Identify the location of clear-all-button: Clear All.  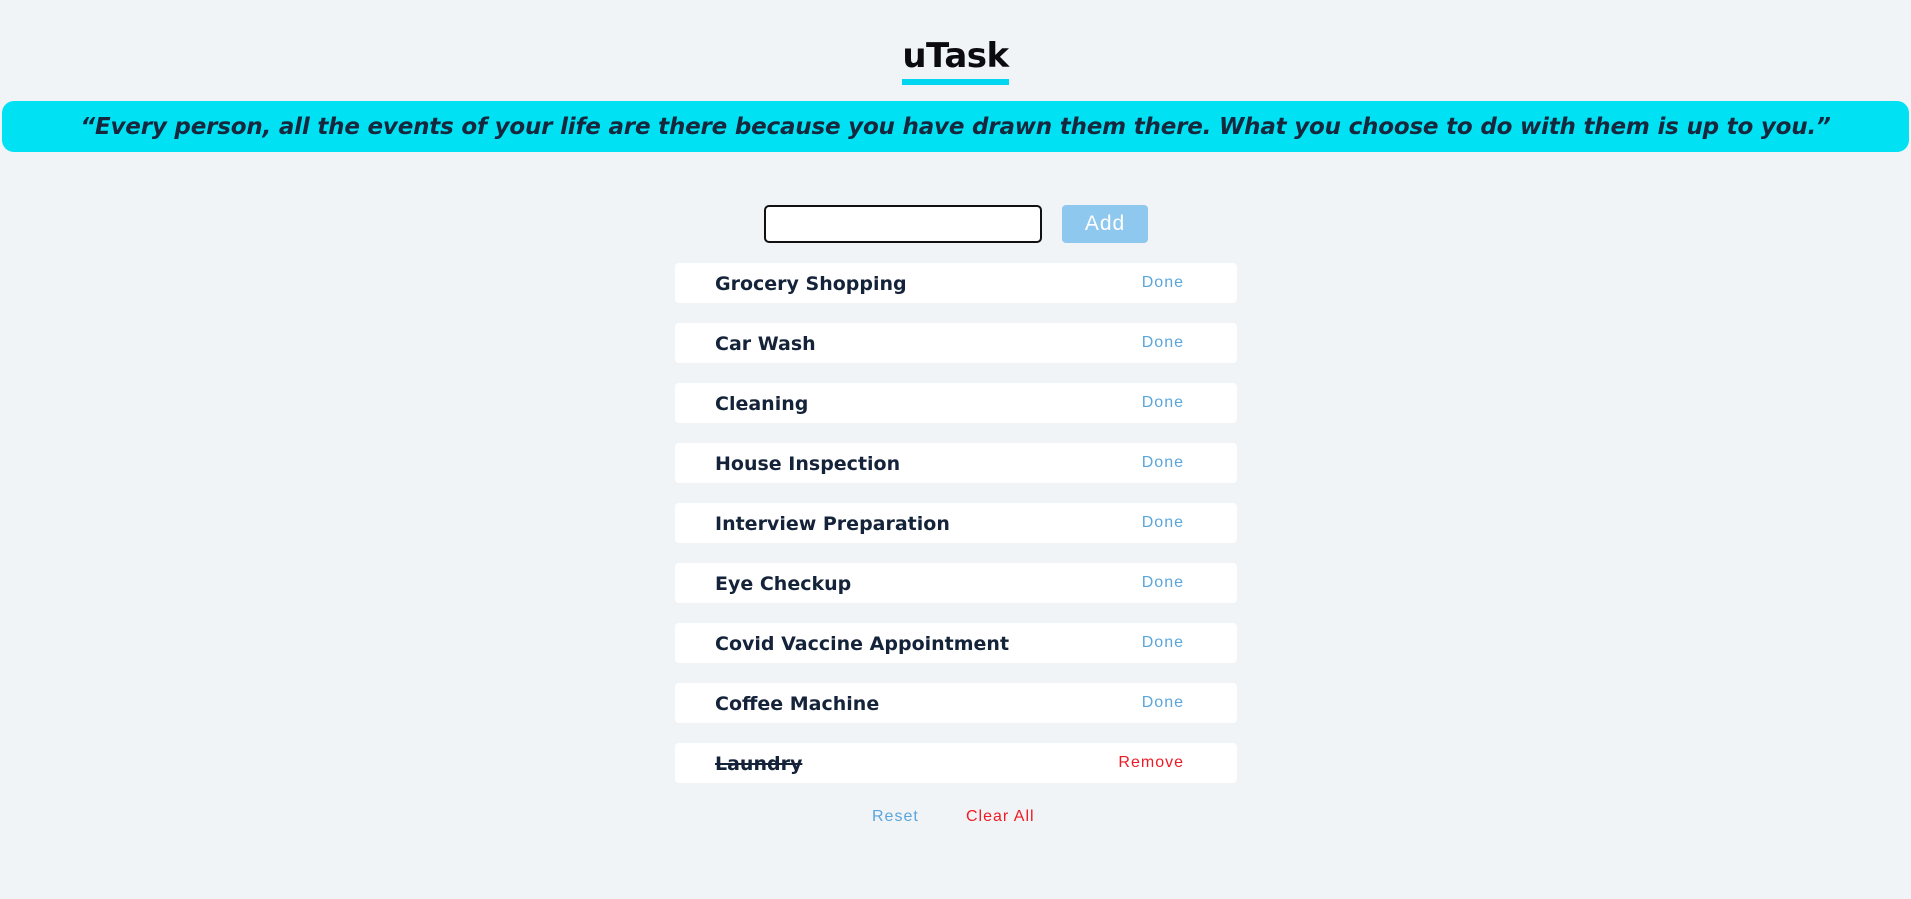
(1000, 817).